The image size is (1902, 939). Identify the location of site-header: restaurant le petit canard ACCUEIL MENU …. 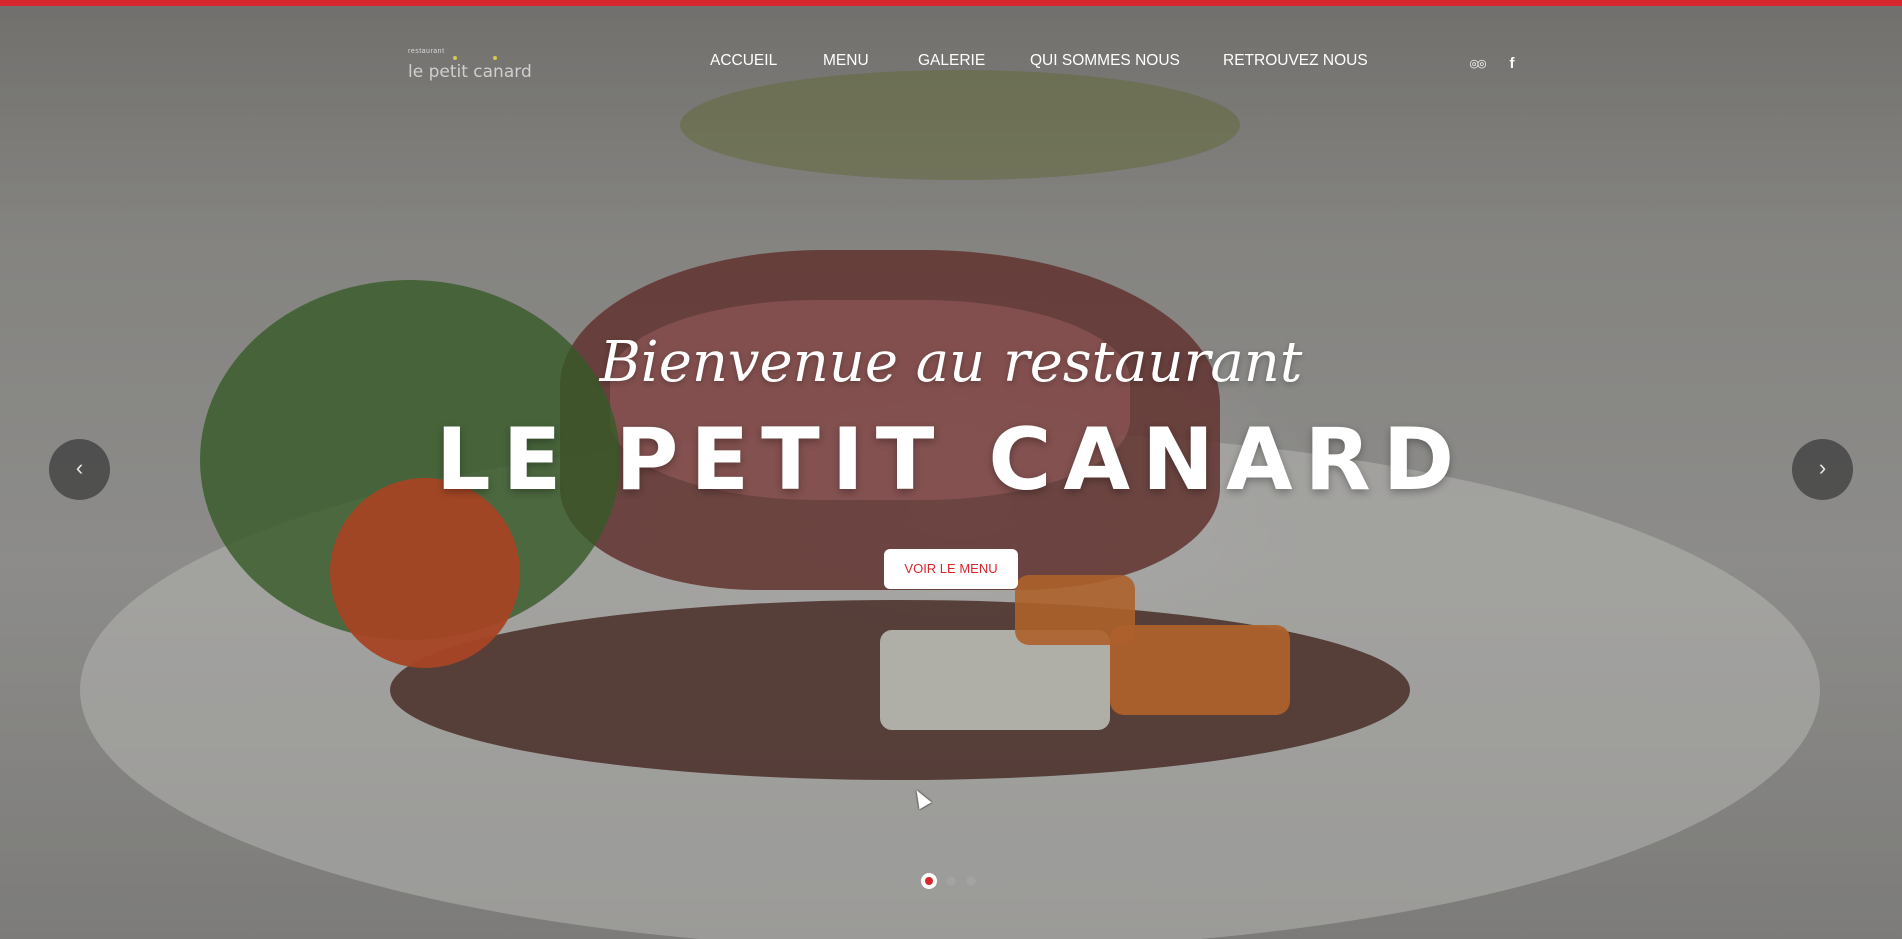
(951, 61).